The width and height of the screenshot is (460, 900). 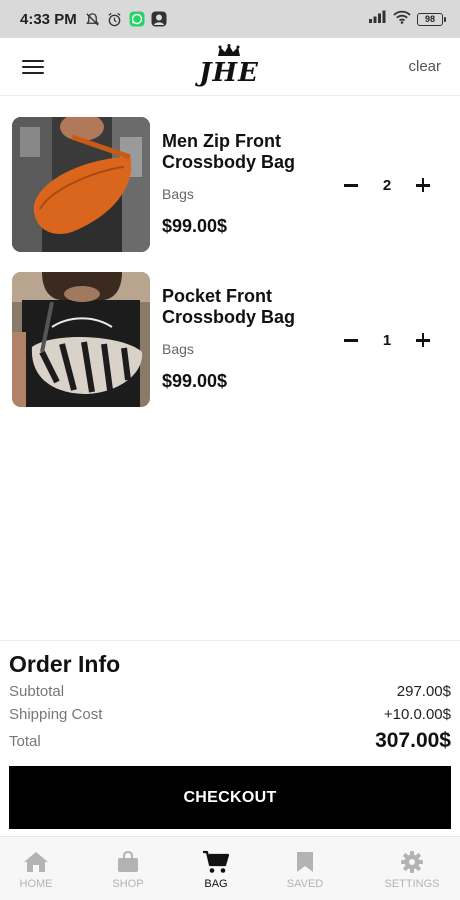 I want to click on shipping-value: +10.0.00$, so click(x=417, y=714).